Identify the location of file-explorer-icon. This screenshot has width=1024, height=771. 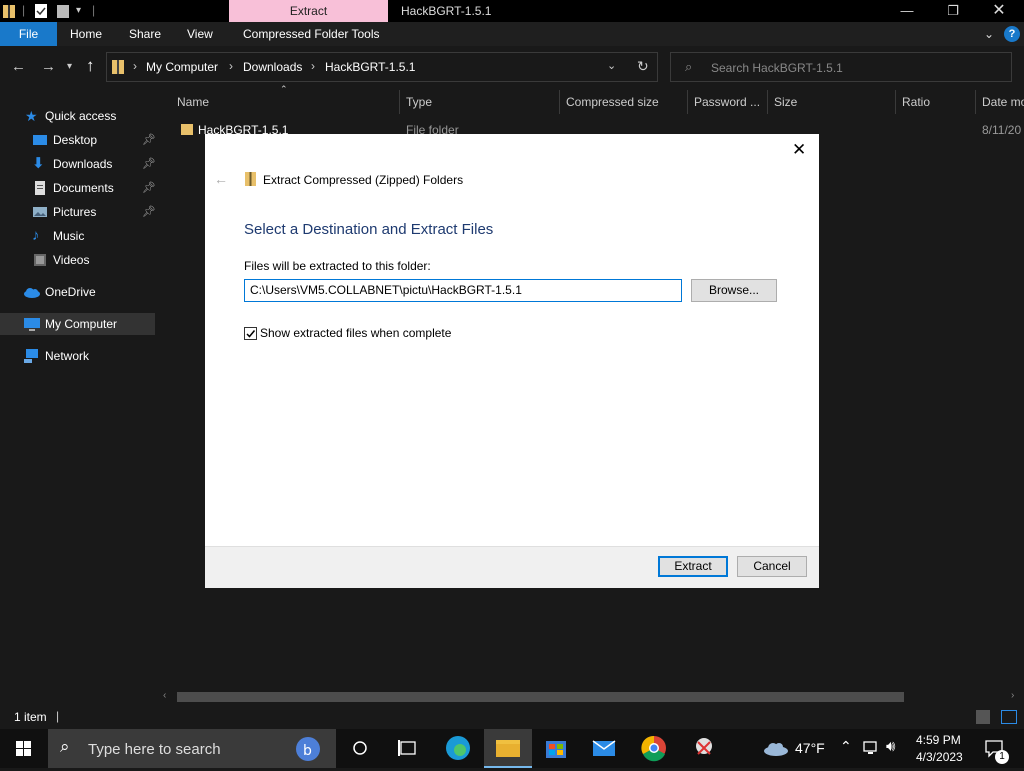
(508, 748).